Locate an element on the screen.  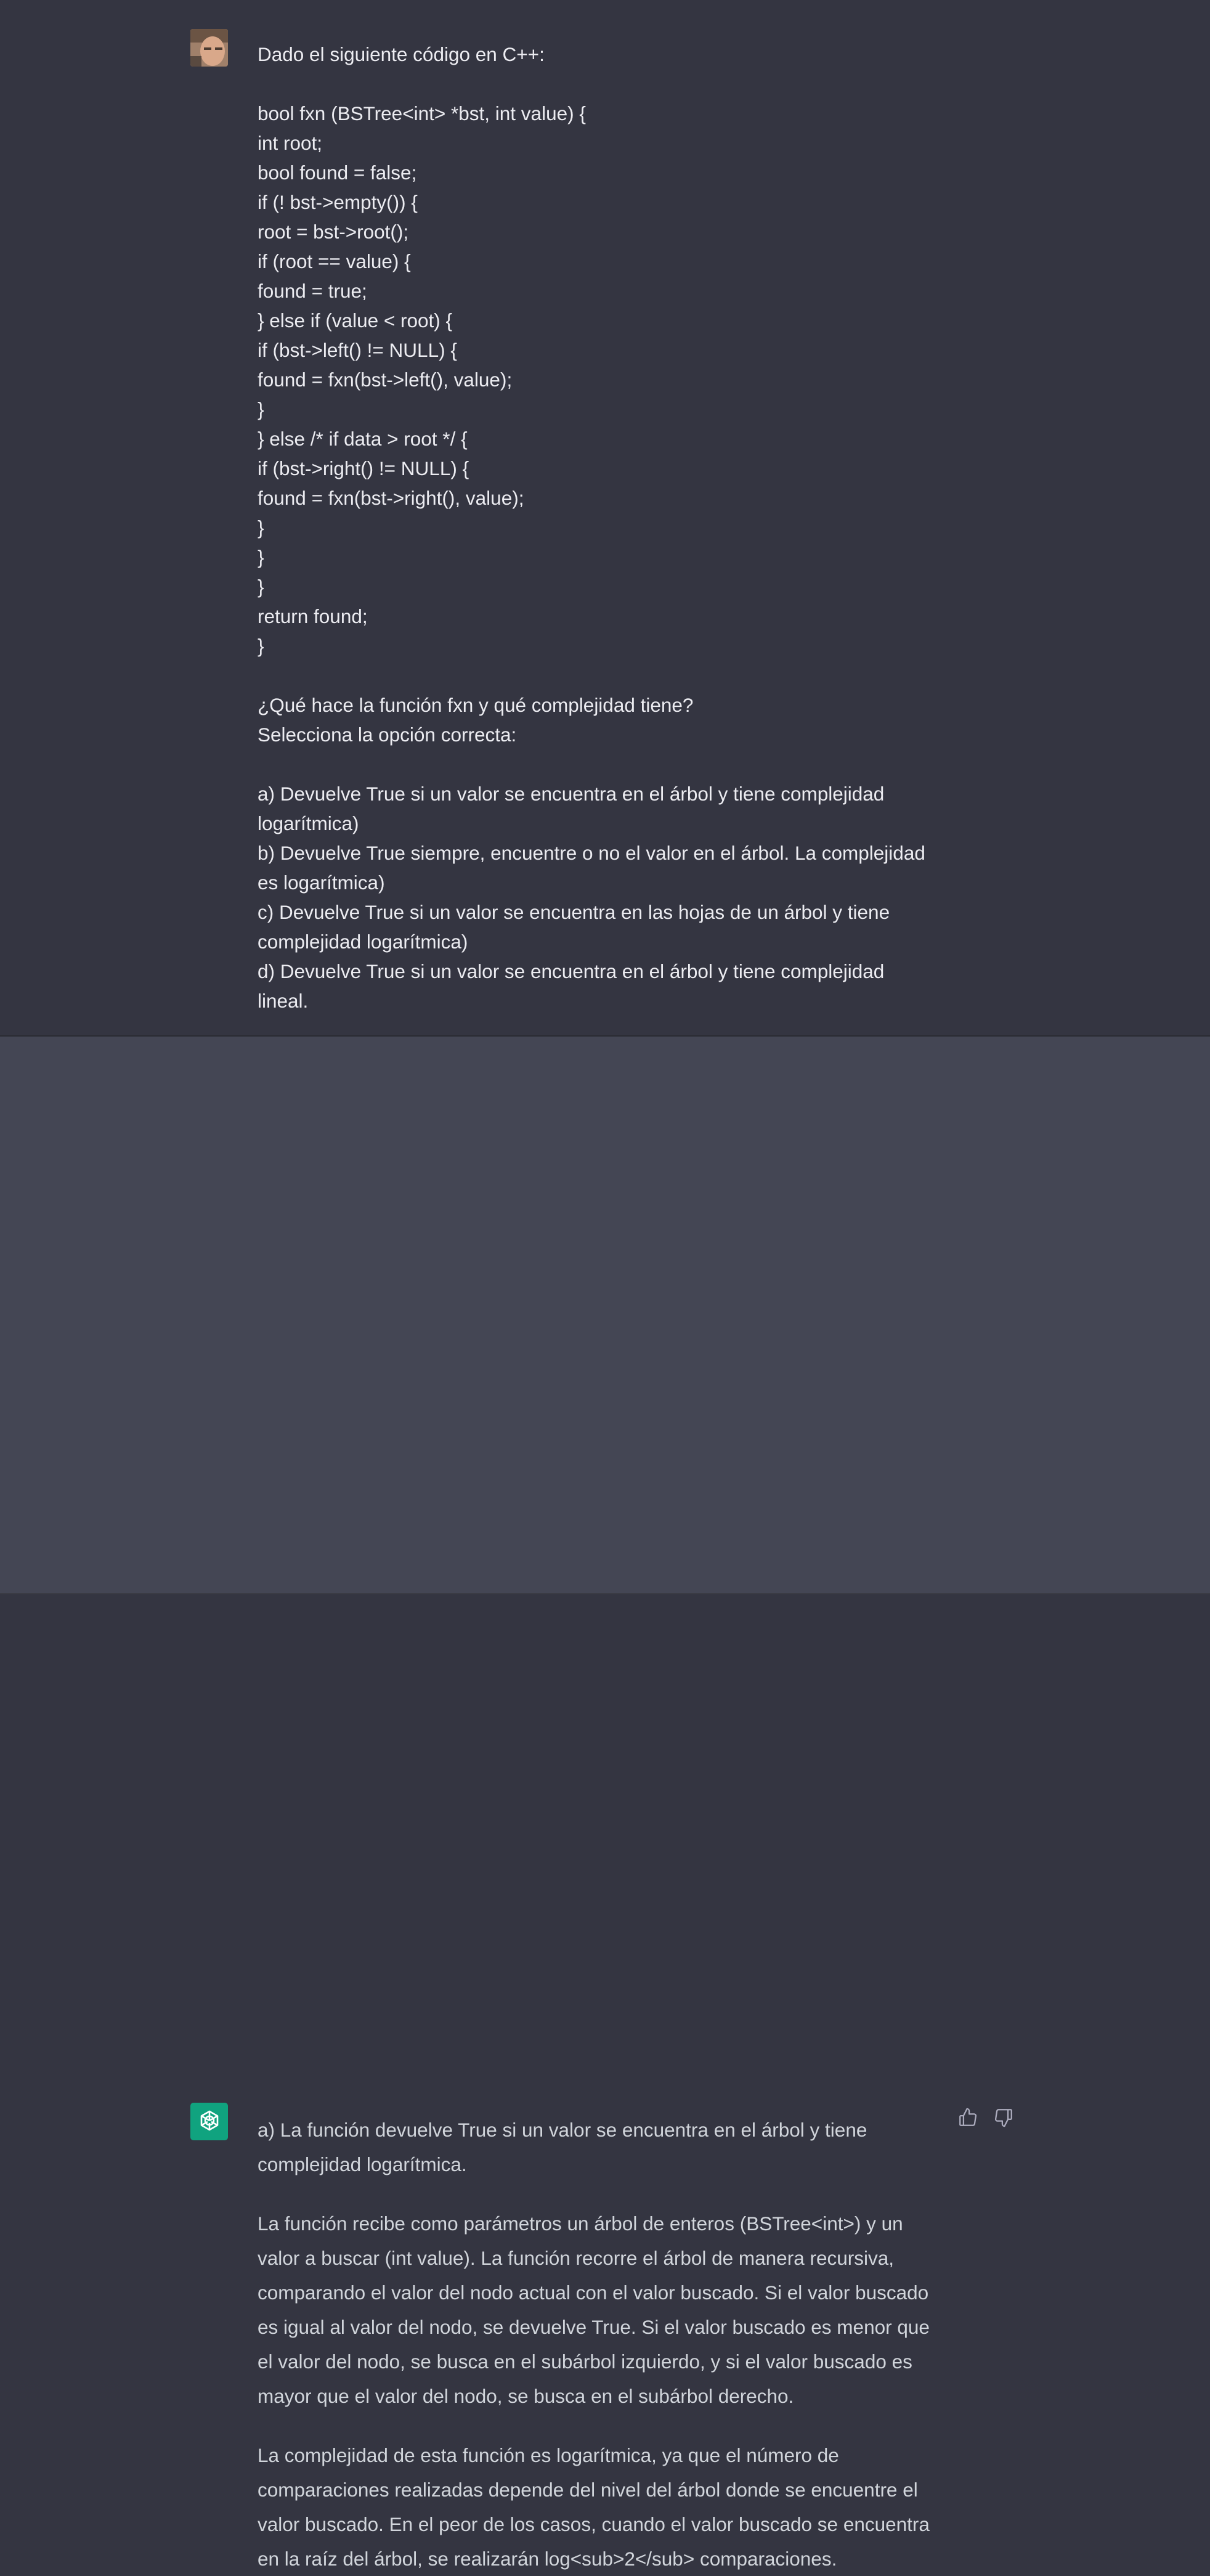
user-avatar is located at coordinates (209, 48).